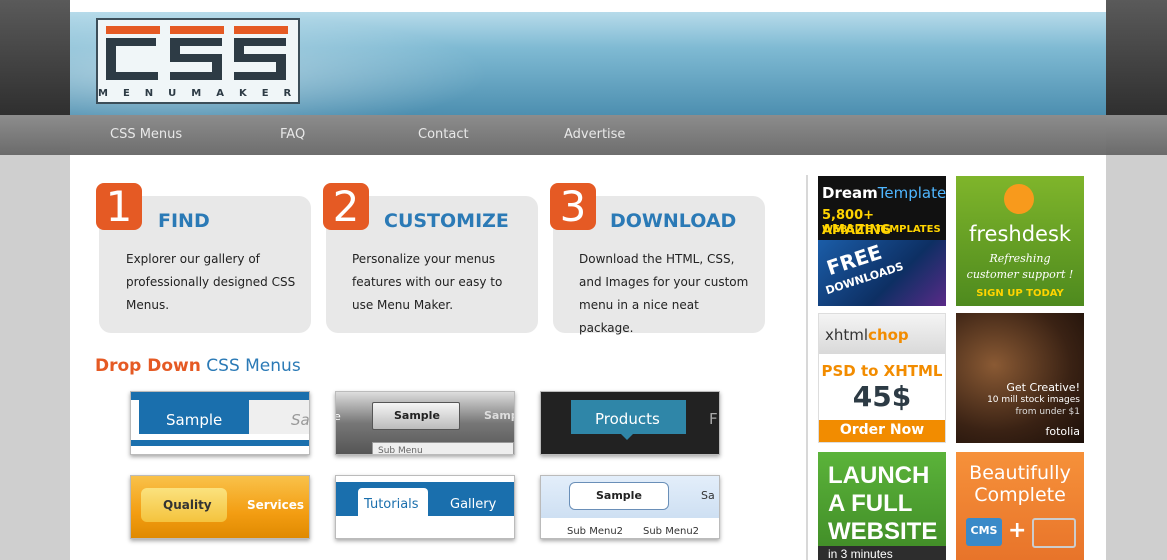 The height and width of the screenshot is (560, 1167). What do you see at coordinates (1063, 431) in the screenshot?
I see `ad4-brand: fotolia` at bounding box center [1063, 431].